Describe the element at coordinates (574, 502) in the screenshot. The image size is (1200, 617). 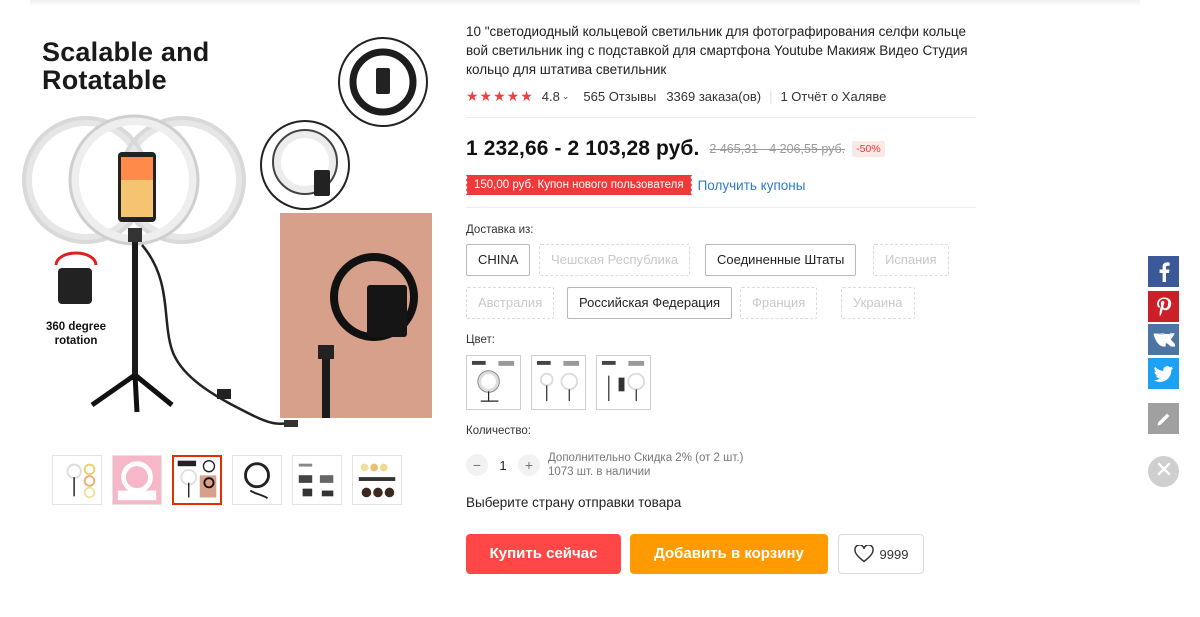
I see `ship-country-prompt: Выберите страну отправки товара` at that location.